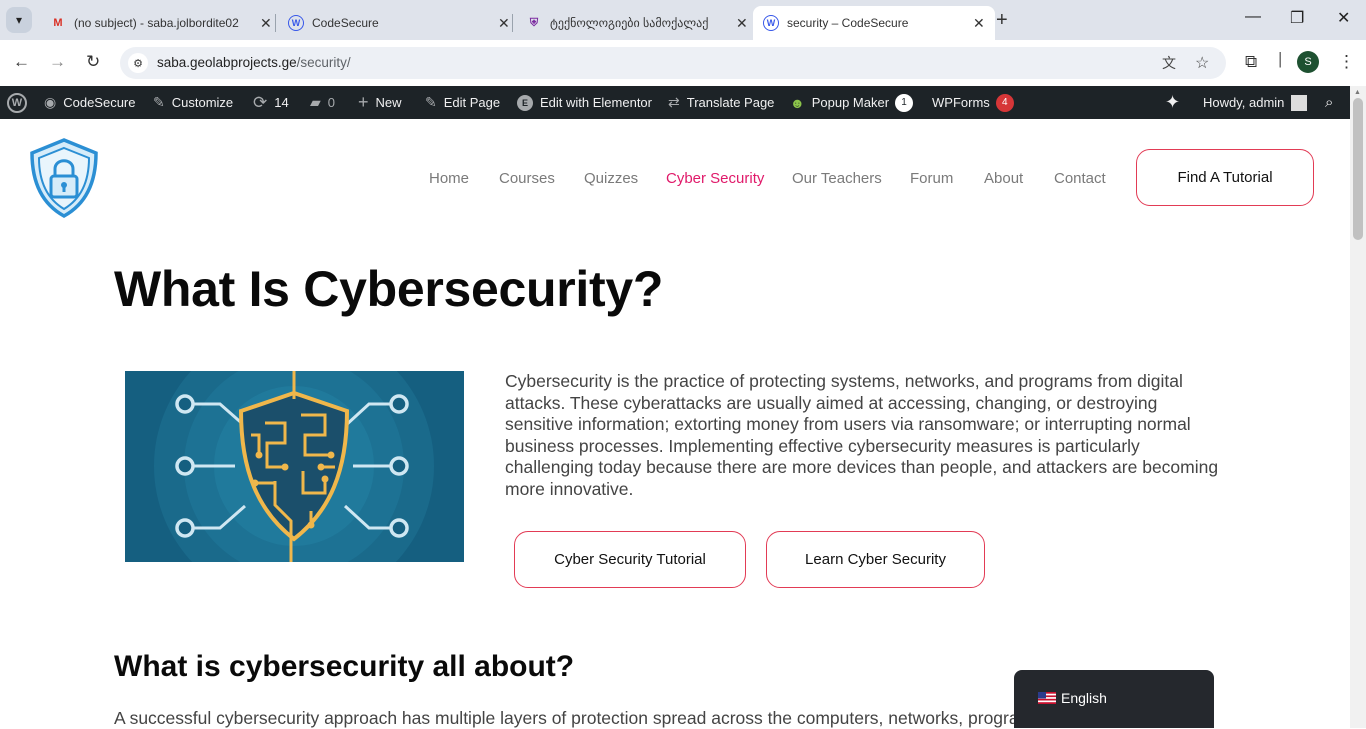 The height and width of the screenshot is (729, 1366). Describe the element at coordinates (1358, 169) in the screenshot. I see `scrollbar-thumb` at that location.